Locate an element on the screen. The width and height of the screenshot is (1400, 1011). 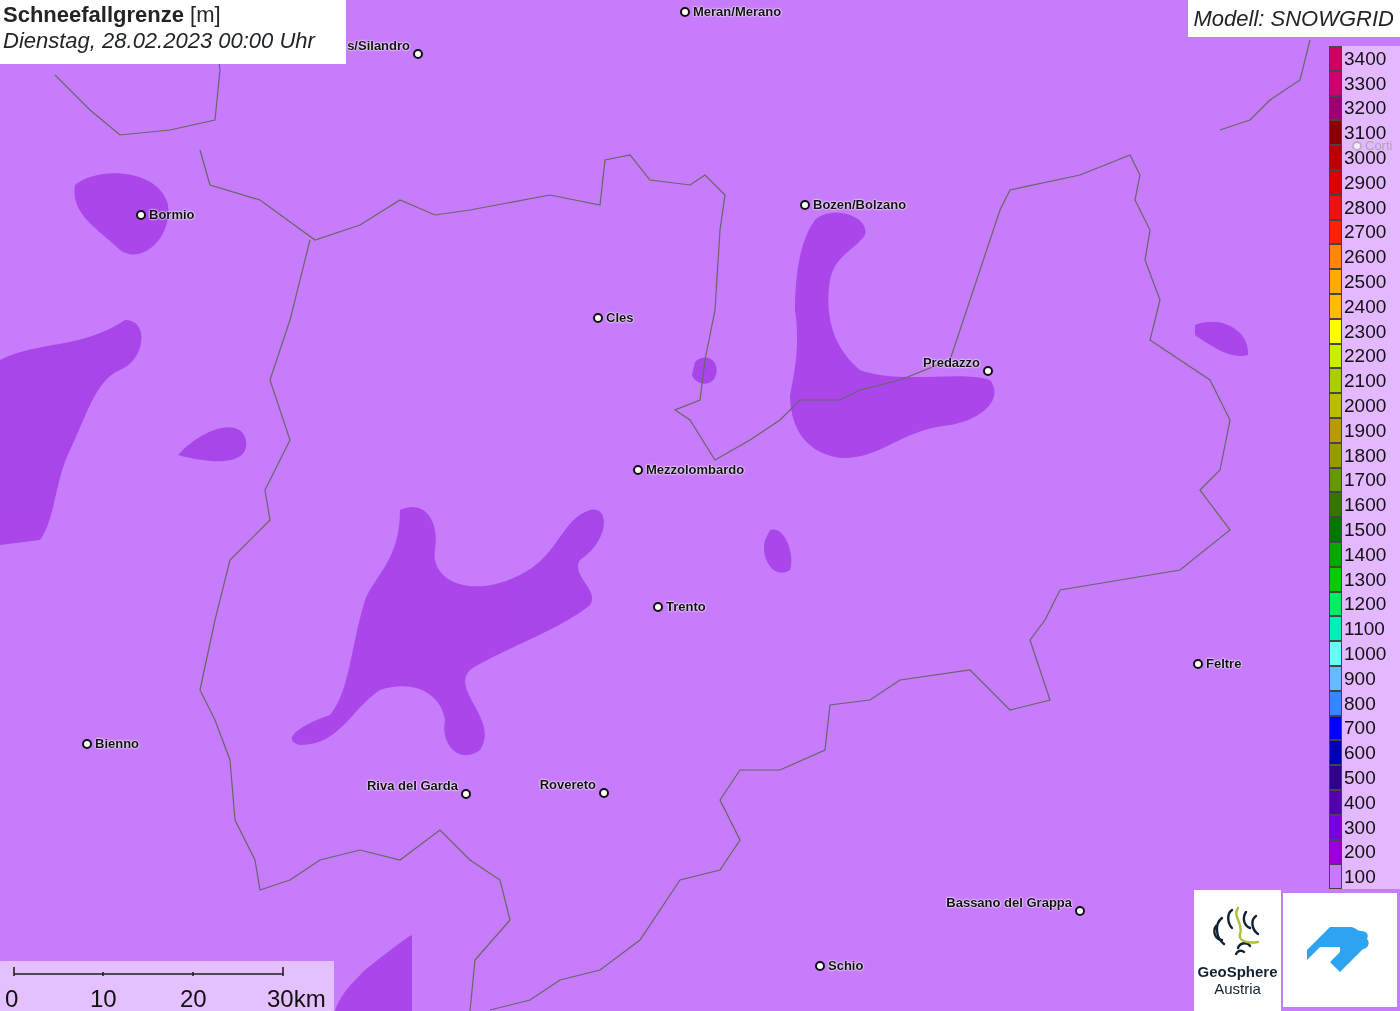
city-label: Bienno is located at coordinates (117, 743).